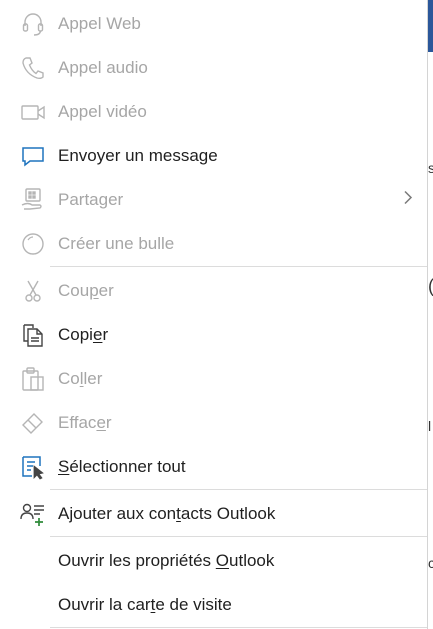  What do you see at coordinates (33, 335) in the screenshot?
I see `copy-icon` at bounding box center [33, 335].